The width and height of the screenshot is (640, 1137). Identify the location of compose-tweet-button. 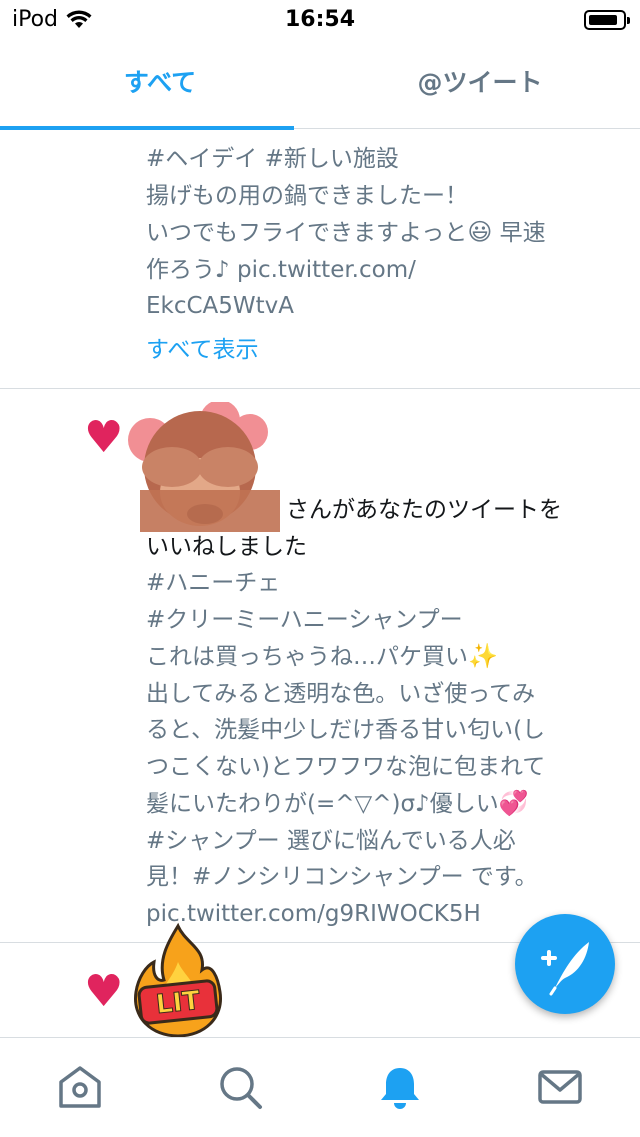
(565, 964).